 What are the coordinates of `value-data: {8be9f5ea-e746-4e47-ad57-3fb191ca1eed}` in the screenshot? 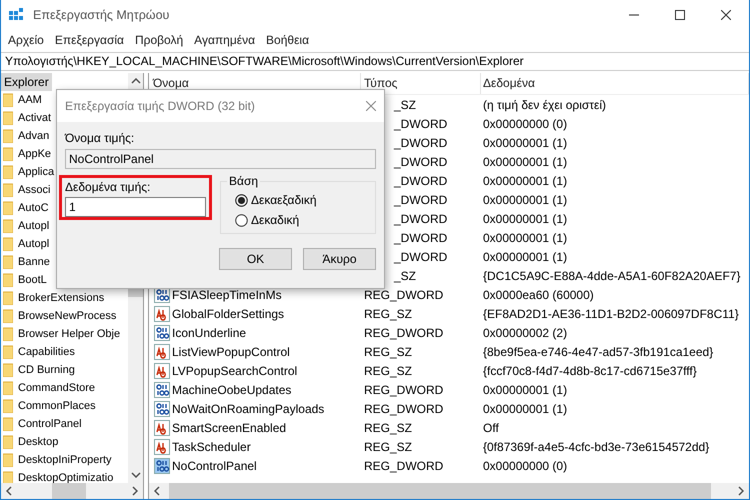 It's located at (598, 351).